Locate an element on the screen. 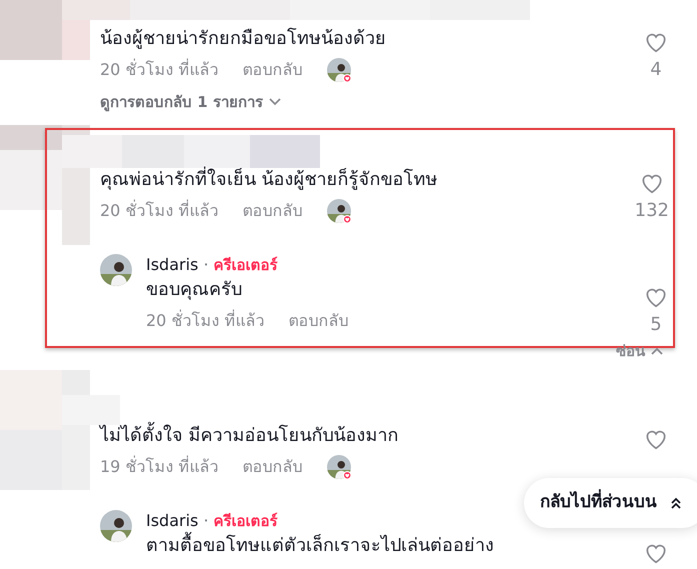 Image resolution: width=697 pixels, height=569 pixels. chevron-up-icon is located at coordinates (657, 351).